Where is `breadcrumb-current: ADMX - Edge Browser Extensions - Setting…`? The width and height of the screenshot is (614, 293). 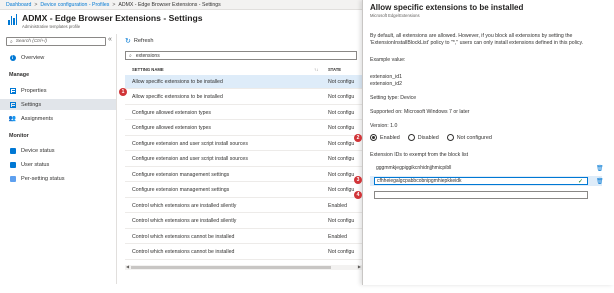 breadcrumb-current: ADMX - Edge Browser Extensions - Setting… is located at coordinates (169, 4).